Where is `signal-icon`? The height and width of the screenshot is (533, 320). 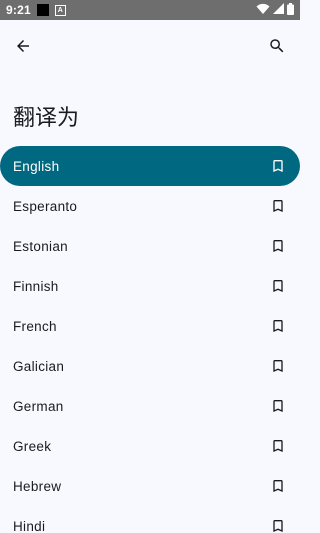
signal-icon is located at coordinates (278, 10).